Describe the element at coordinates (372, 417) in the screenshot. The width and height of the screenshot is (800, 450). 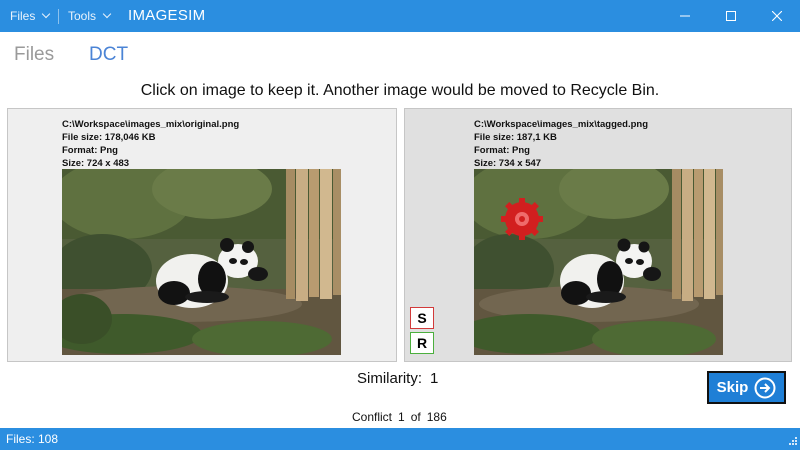
I see `conflict-label: Conflict` at that location.